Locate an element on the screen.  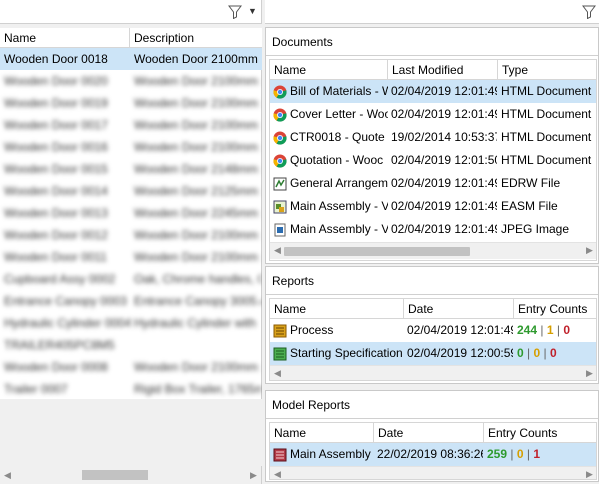
list-item: Trailer 0007 Rigid Box Trailer, 1765m is located at coordinates (131, 388).